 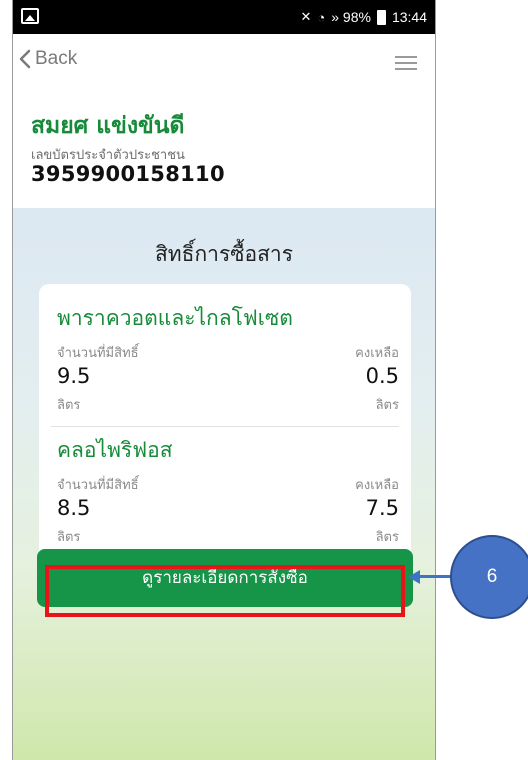 What do you see at coordinates (224, 254) in the screenshot?
I see `section-title: สิทธิ์การซื้อสาร` at bounding box center [224, 254].